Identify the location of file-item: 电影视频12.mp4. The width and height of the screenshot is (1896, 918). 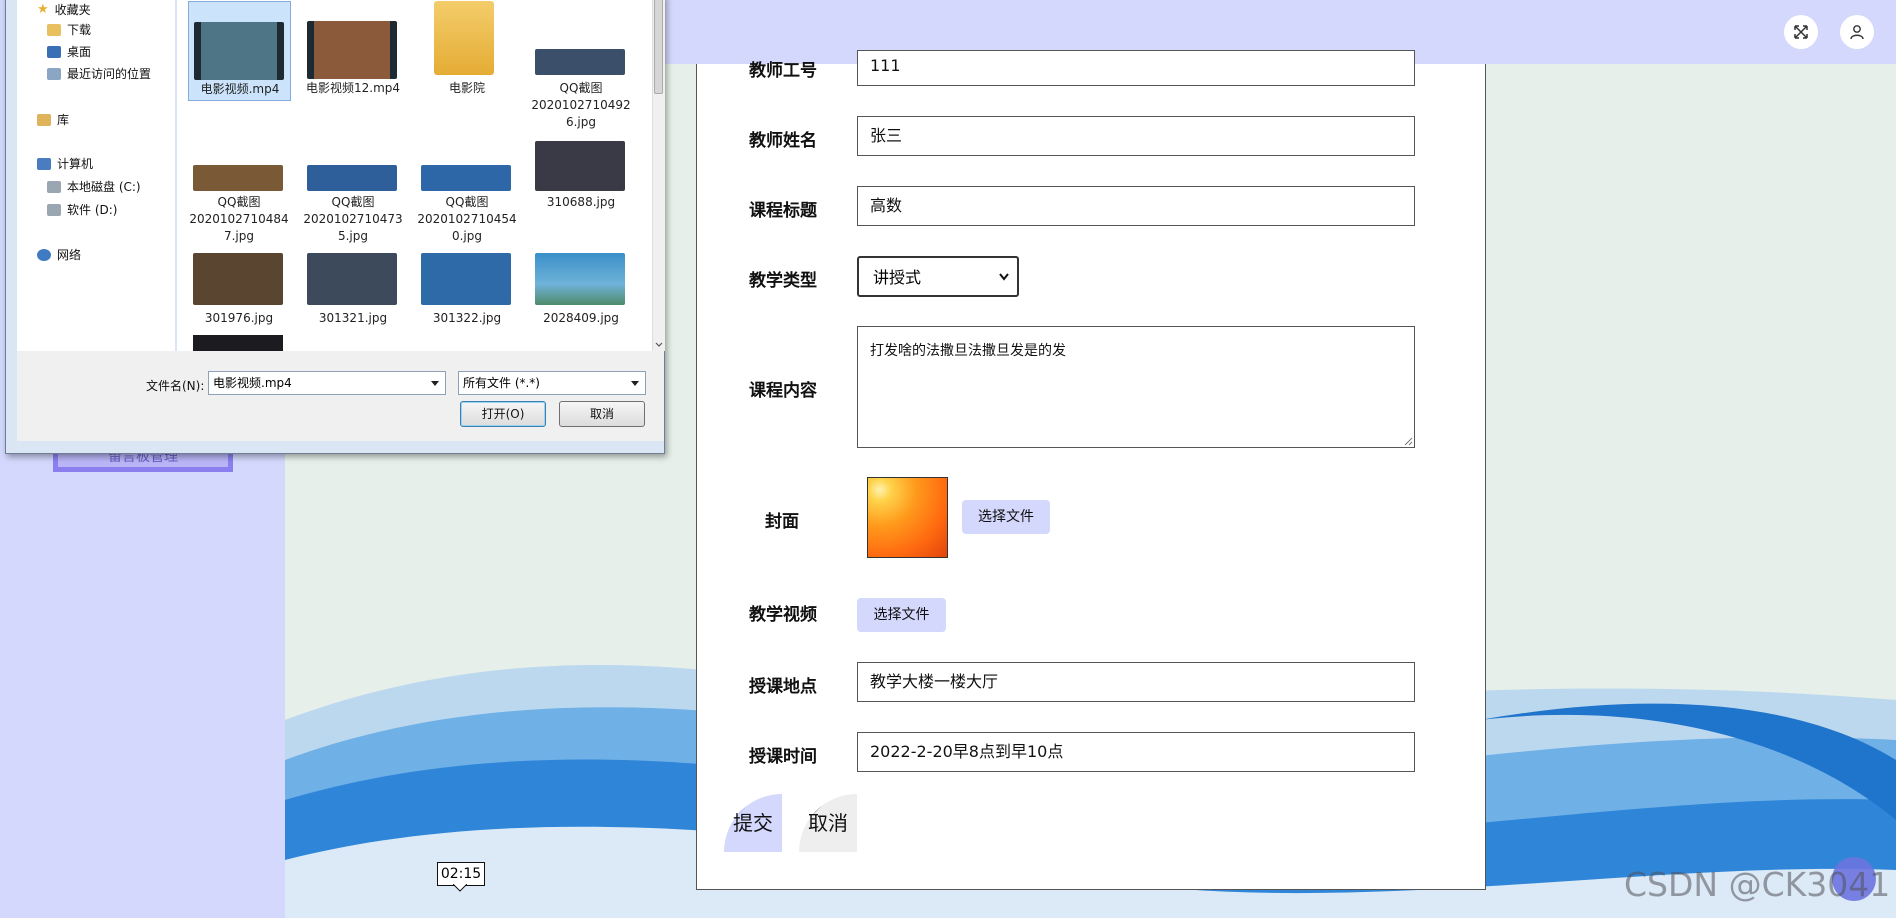
(353, 51).